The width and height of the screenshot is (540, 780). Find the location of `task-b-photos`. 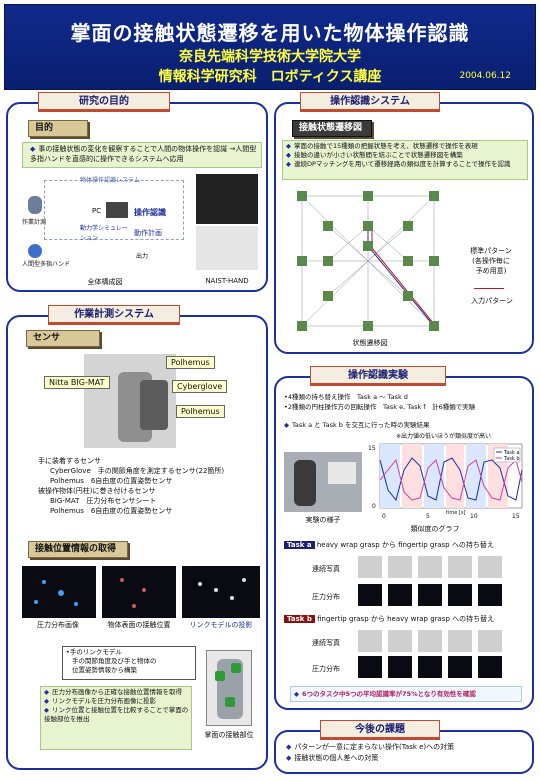

task-b-photos is located at coordinates (433, 641).